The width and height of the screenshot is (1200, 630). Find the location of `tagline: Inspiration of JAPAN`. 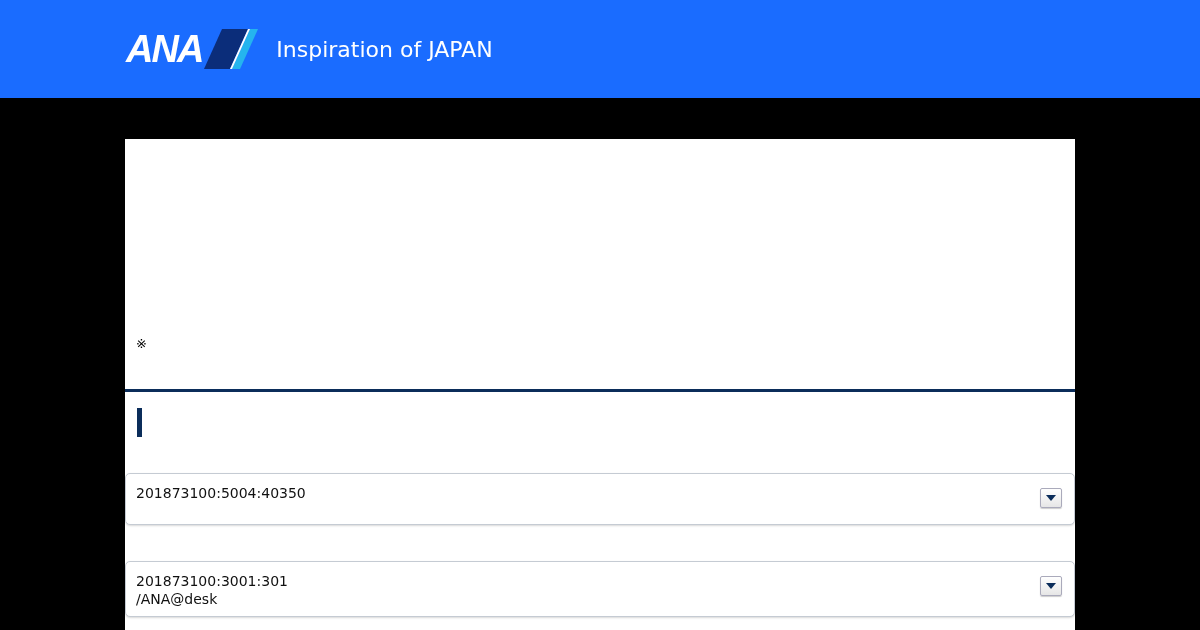

tagline: Inspiration of JAPAN is located at coordinates (384, 49).